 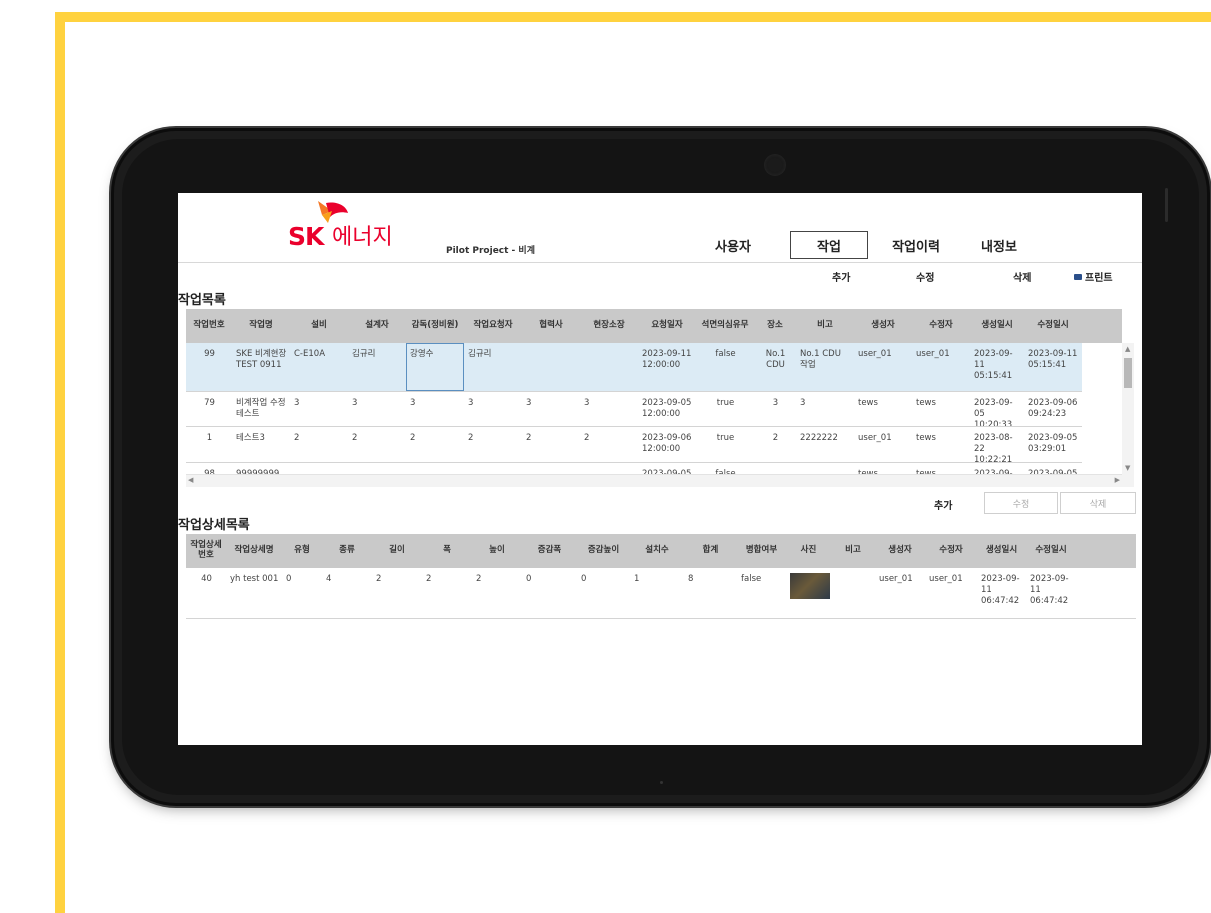 I want to click on detail-cell-height: 2, so click(x=497, y=593).